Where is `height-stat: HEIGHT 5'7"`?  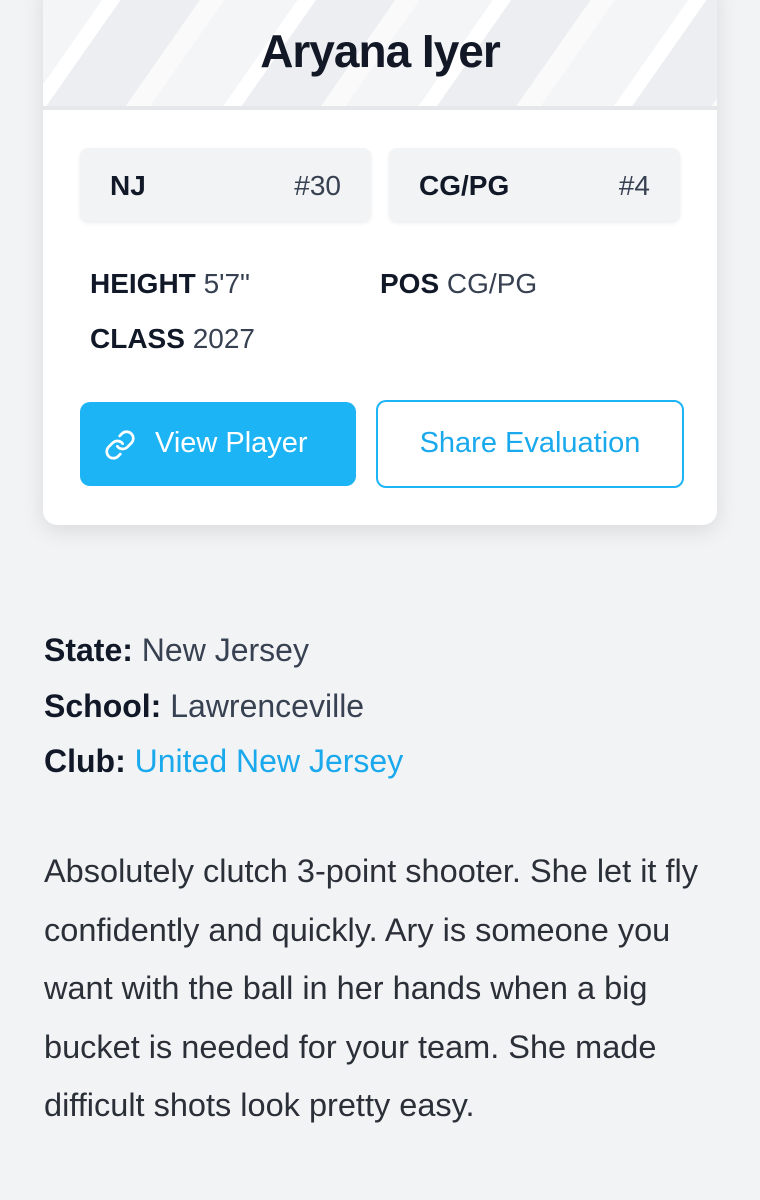
height-stat: HEIGHT 5'7" is located at coordinates (170, 284).